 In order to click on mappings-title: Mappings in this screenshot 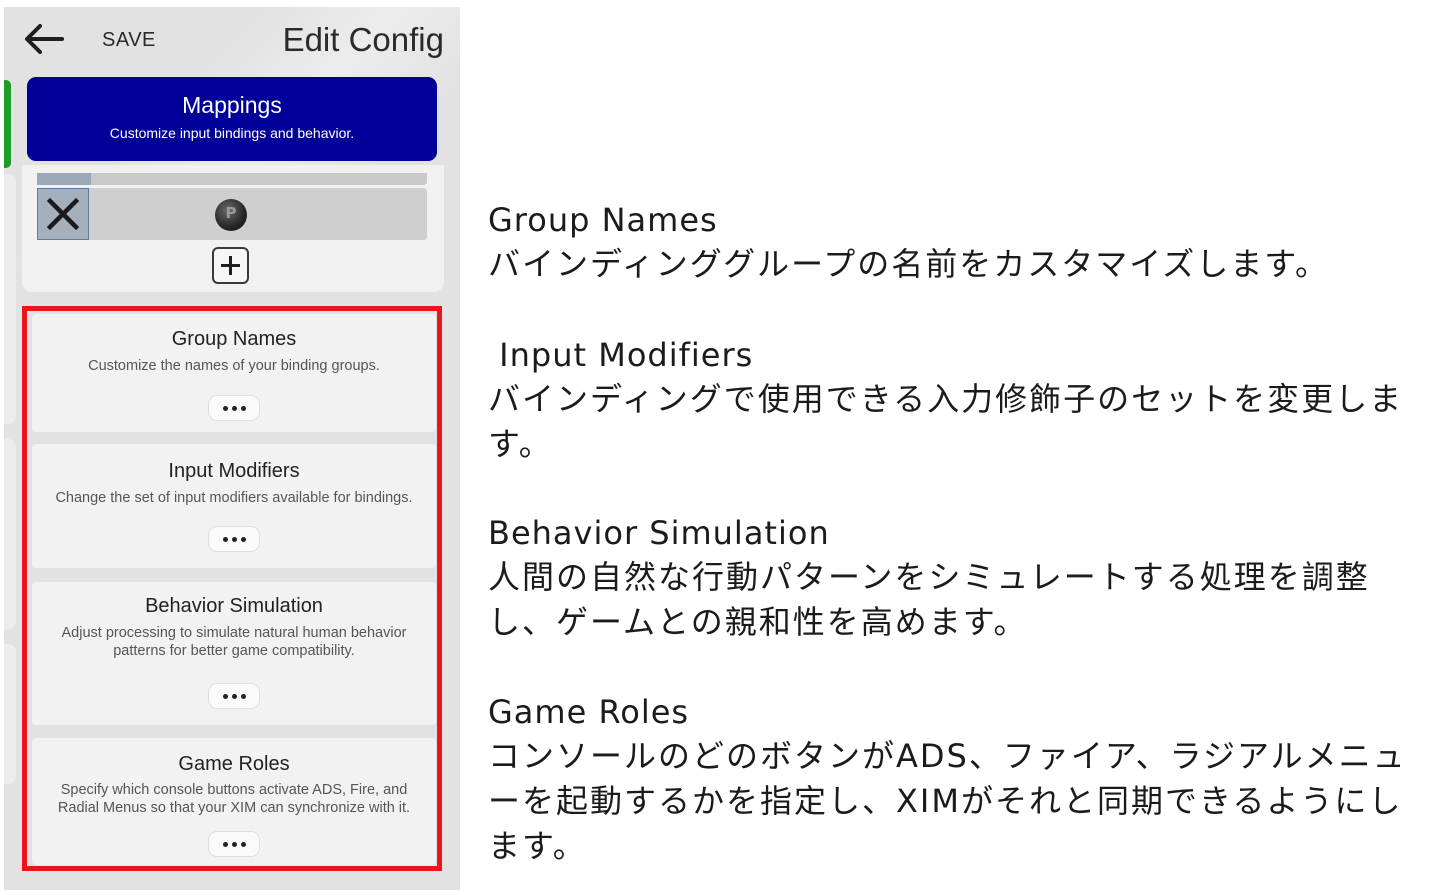, I will do `click(232, 105)`.